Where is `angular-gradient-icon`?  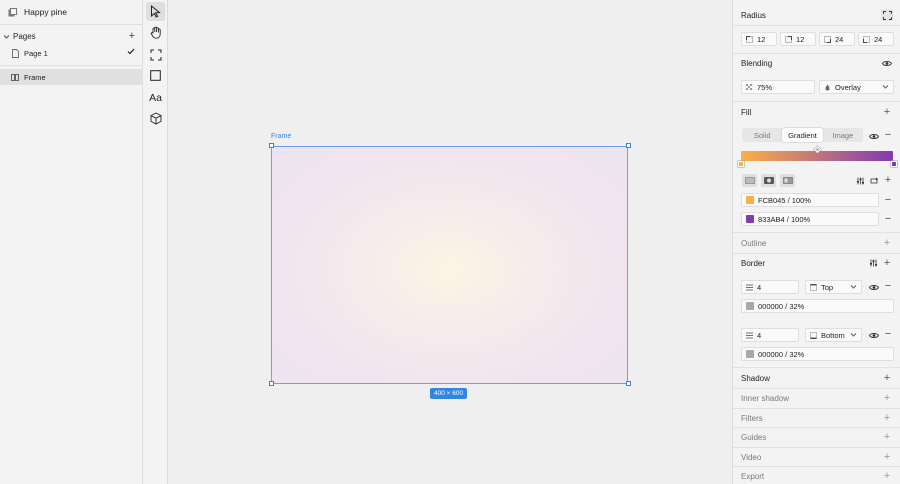
angular-gradient-icon is located at coordinates (787, 180).